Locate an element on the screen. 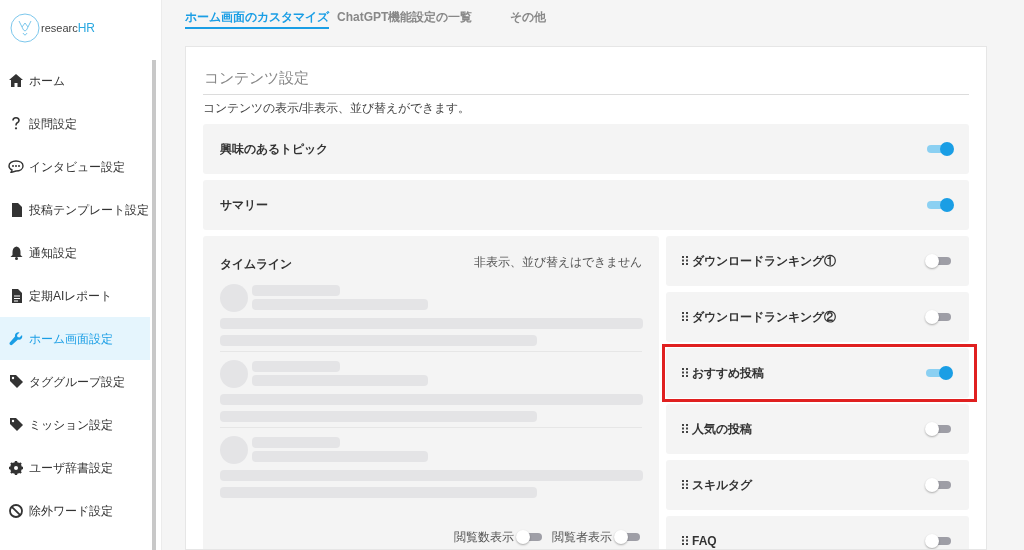 The height and width of the screenshot is (550, 1024). sidebar-item: 投稿テンプレート設定 is located at coordinates (75, 209).